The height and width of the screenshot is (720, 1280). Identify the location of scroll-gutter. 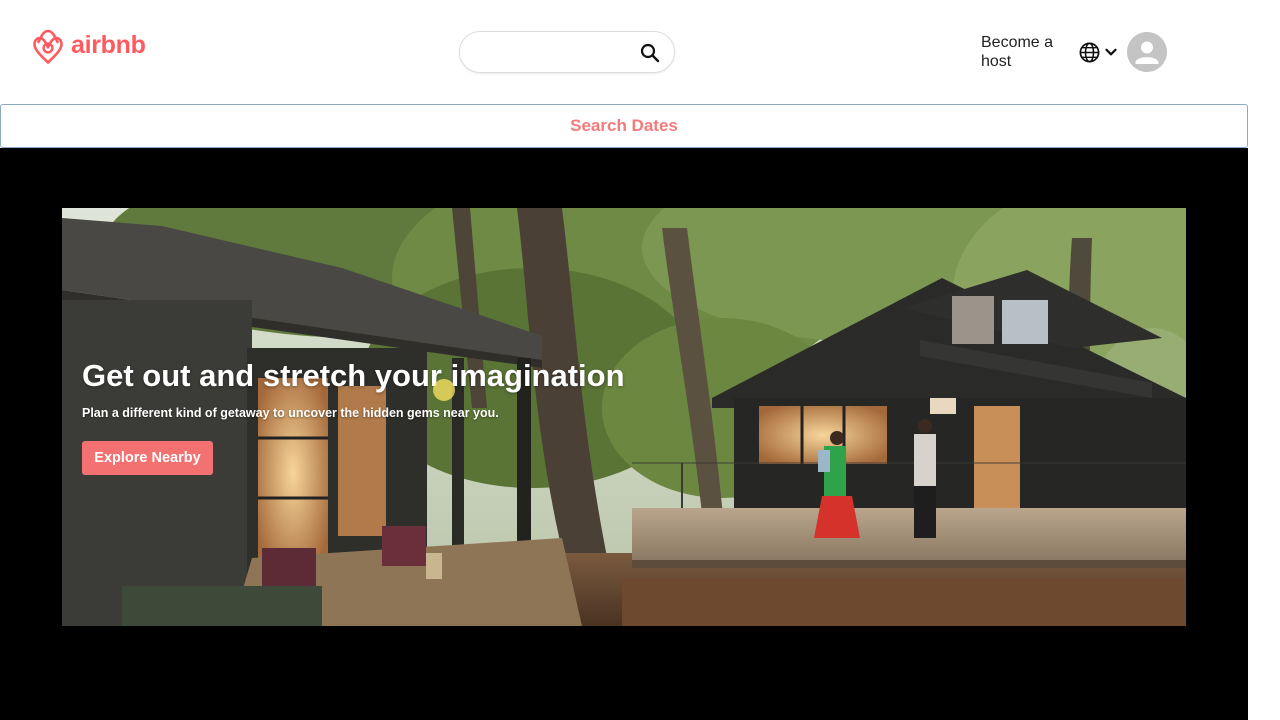
(1264, 360).